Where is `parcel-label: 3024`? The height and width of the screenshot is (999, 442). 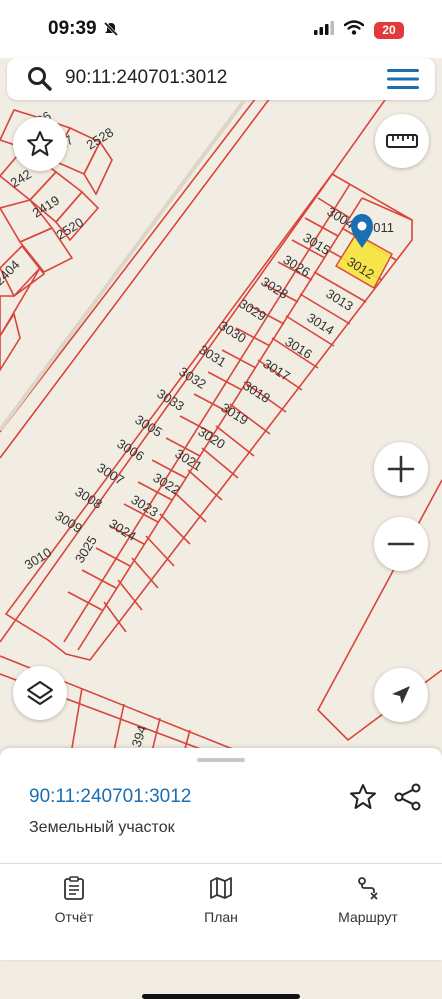
parcel-label: 3024 is located at coordinates (122, 530).